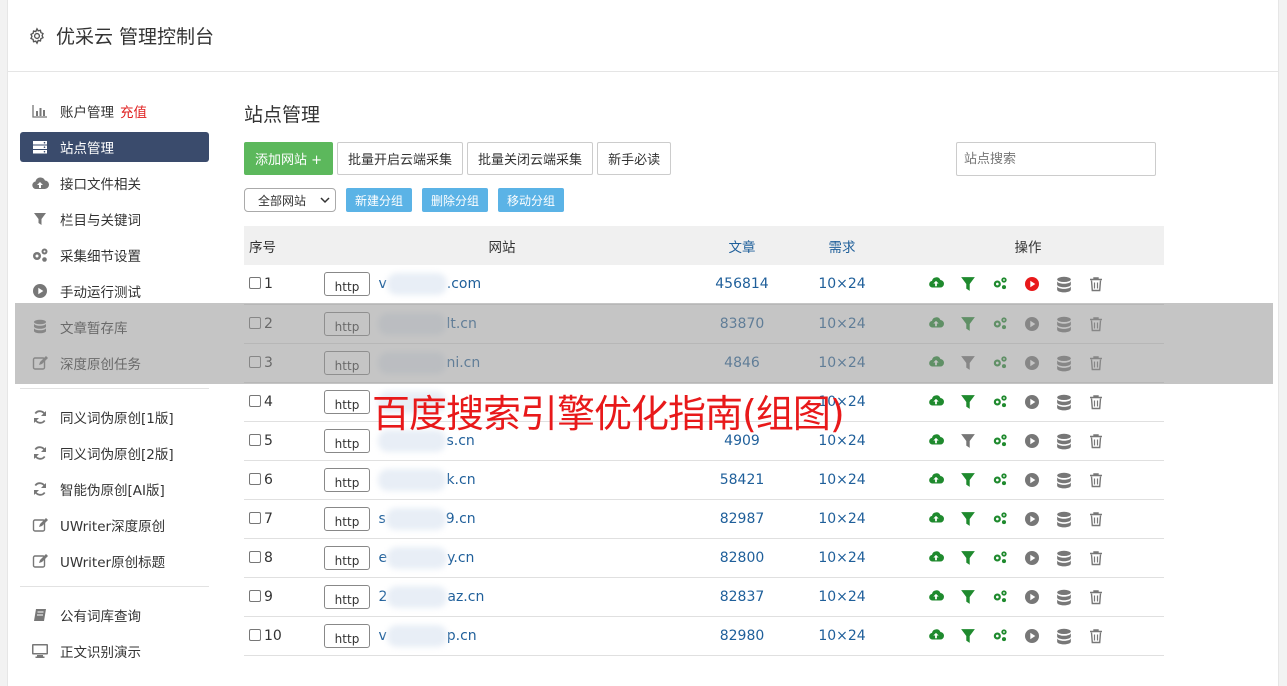  I want to click on sidebar-item-interface: 接口文件相关, so click(114, 183).